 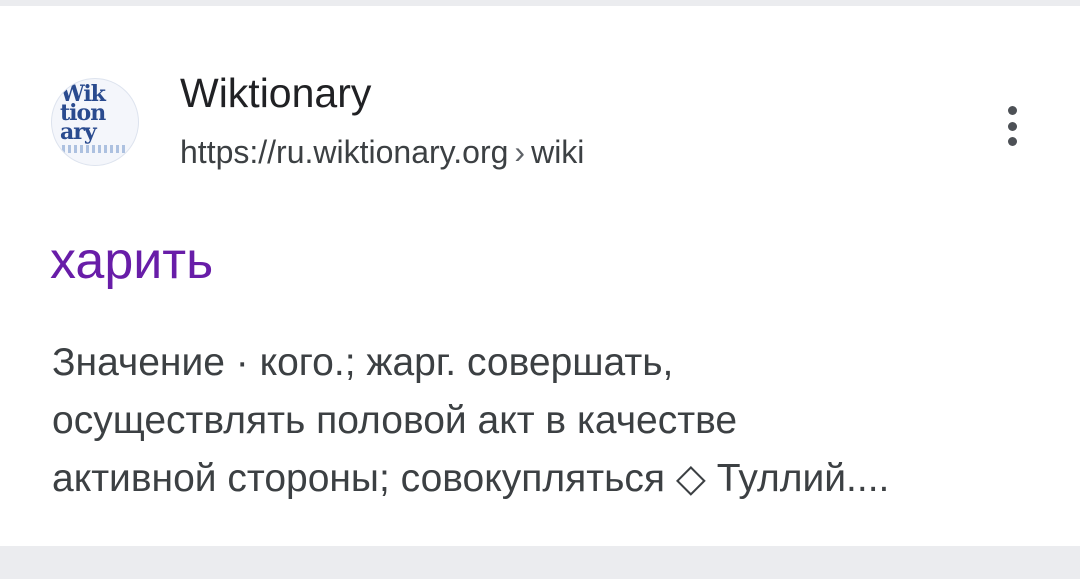 What do you see at coordinates (395, 420) in the screenshot?
I see `snippet-line: осуществлять половой акт в качестве` at bounding box center [395, 420].